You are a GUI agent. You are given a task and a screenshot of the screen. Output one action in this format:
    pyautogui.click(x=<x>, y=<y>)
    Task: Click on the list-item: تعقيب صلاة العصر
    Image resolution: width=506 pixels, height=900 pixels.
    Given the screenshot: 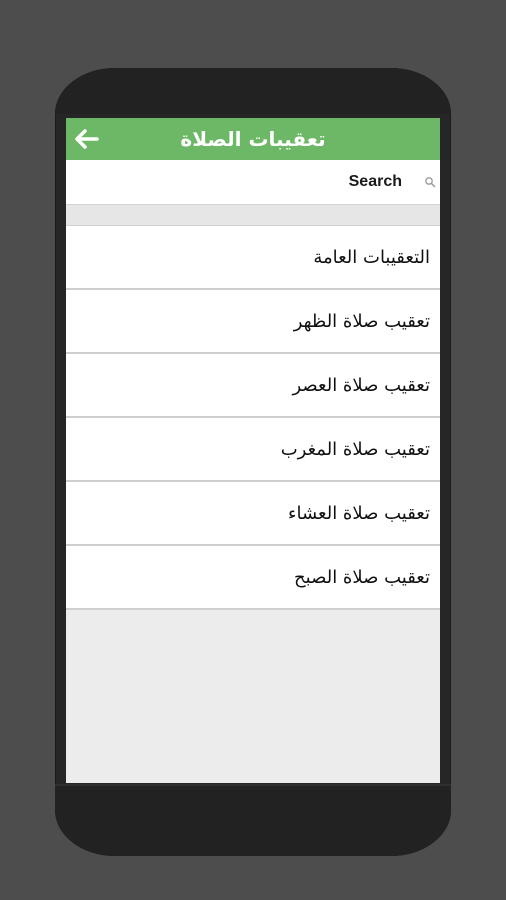 What is the action you would take?
    pyautogui.click(x=253, y=386)
    